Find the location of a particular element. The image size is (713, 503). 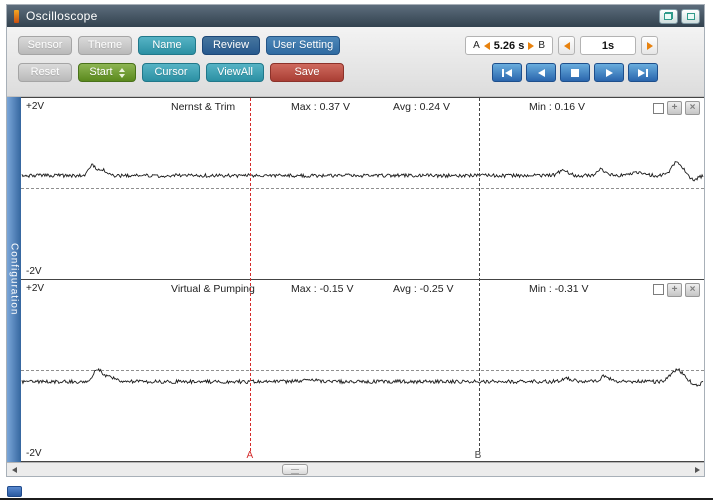

ab-range-readout: A 5.26 s B is located at coordinates (509, 45).